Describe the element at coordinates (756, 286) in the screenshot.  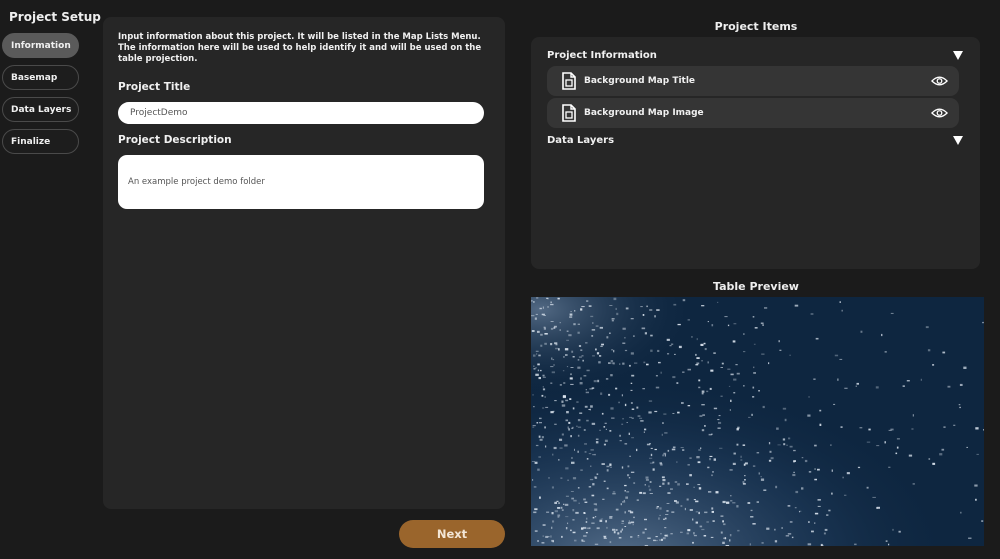
I see `table-preview-heading: Table Preview` at that location.